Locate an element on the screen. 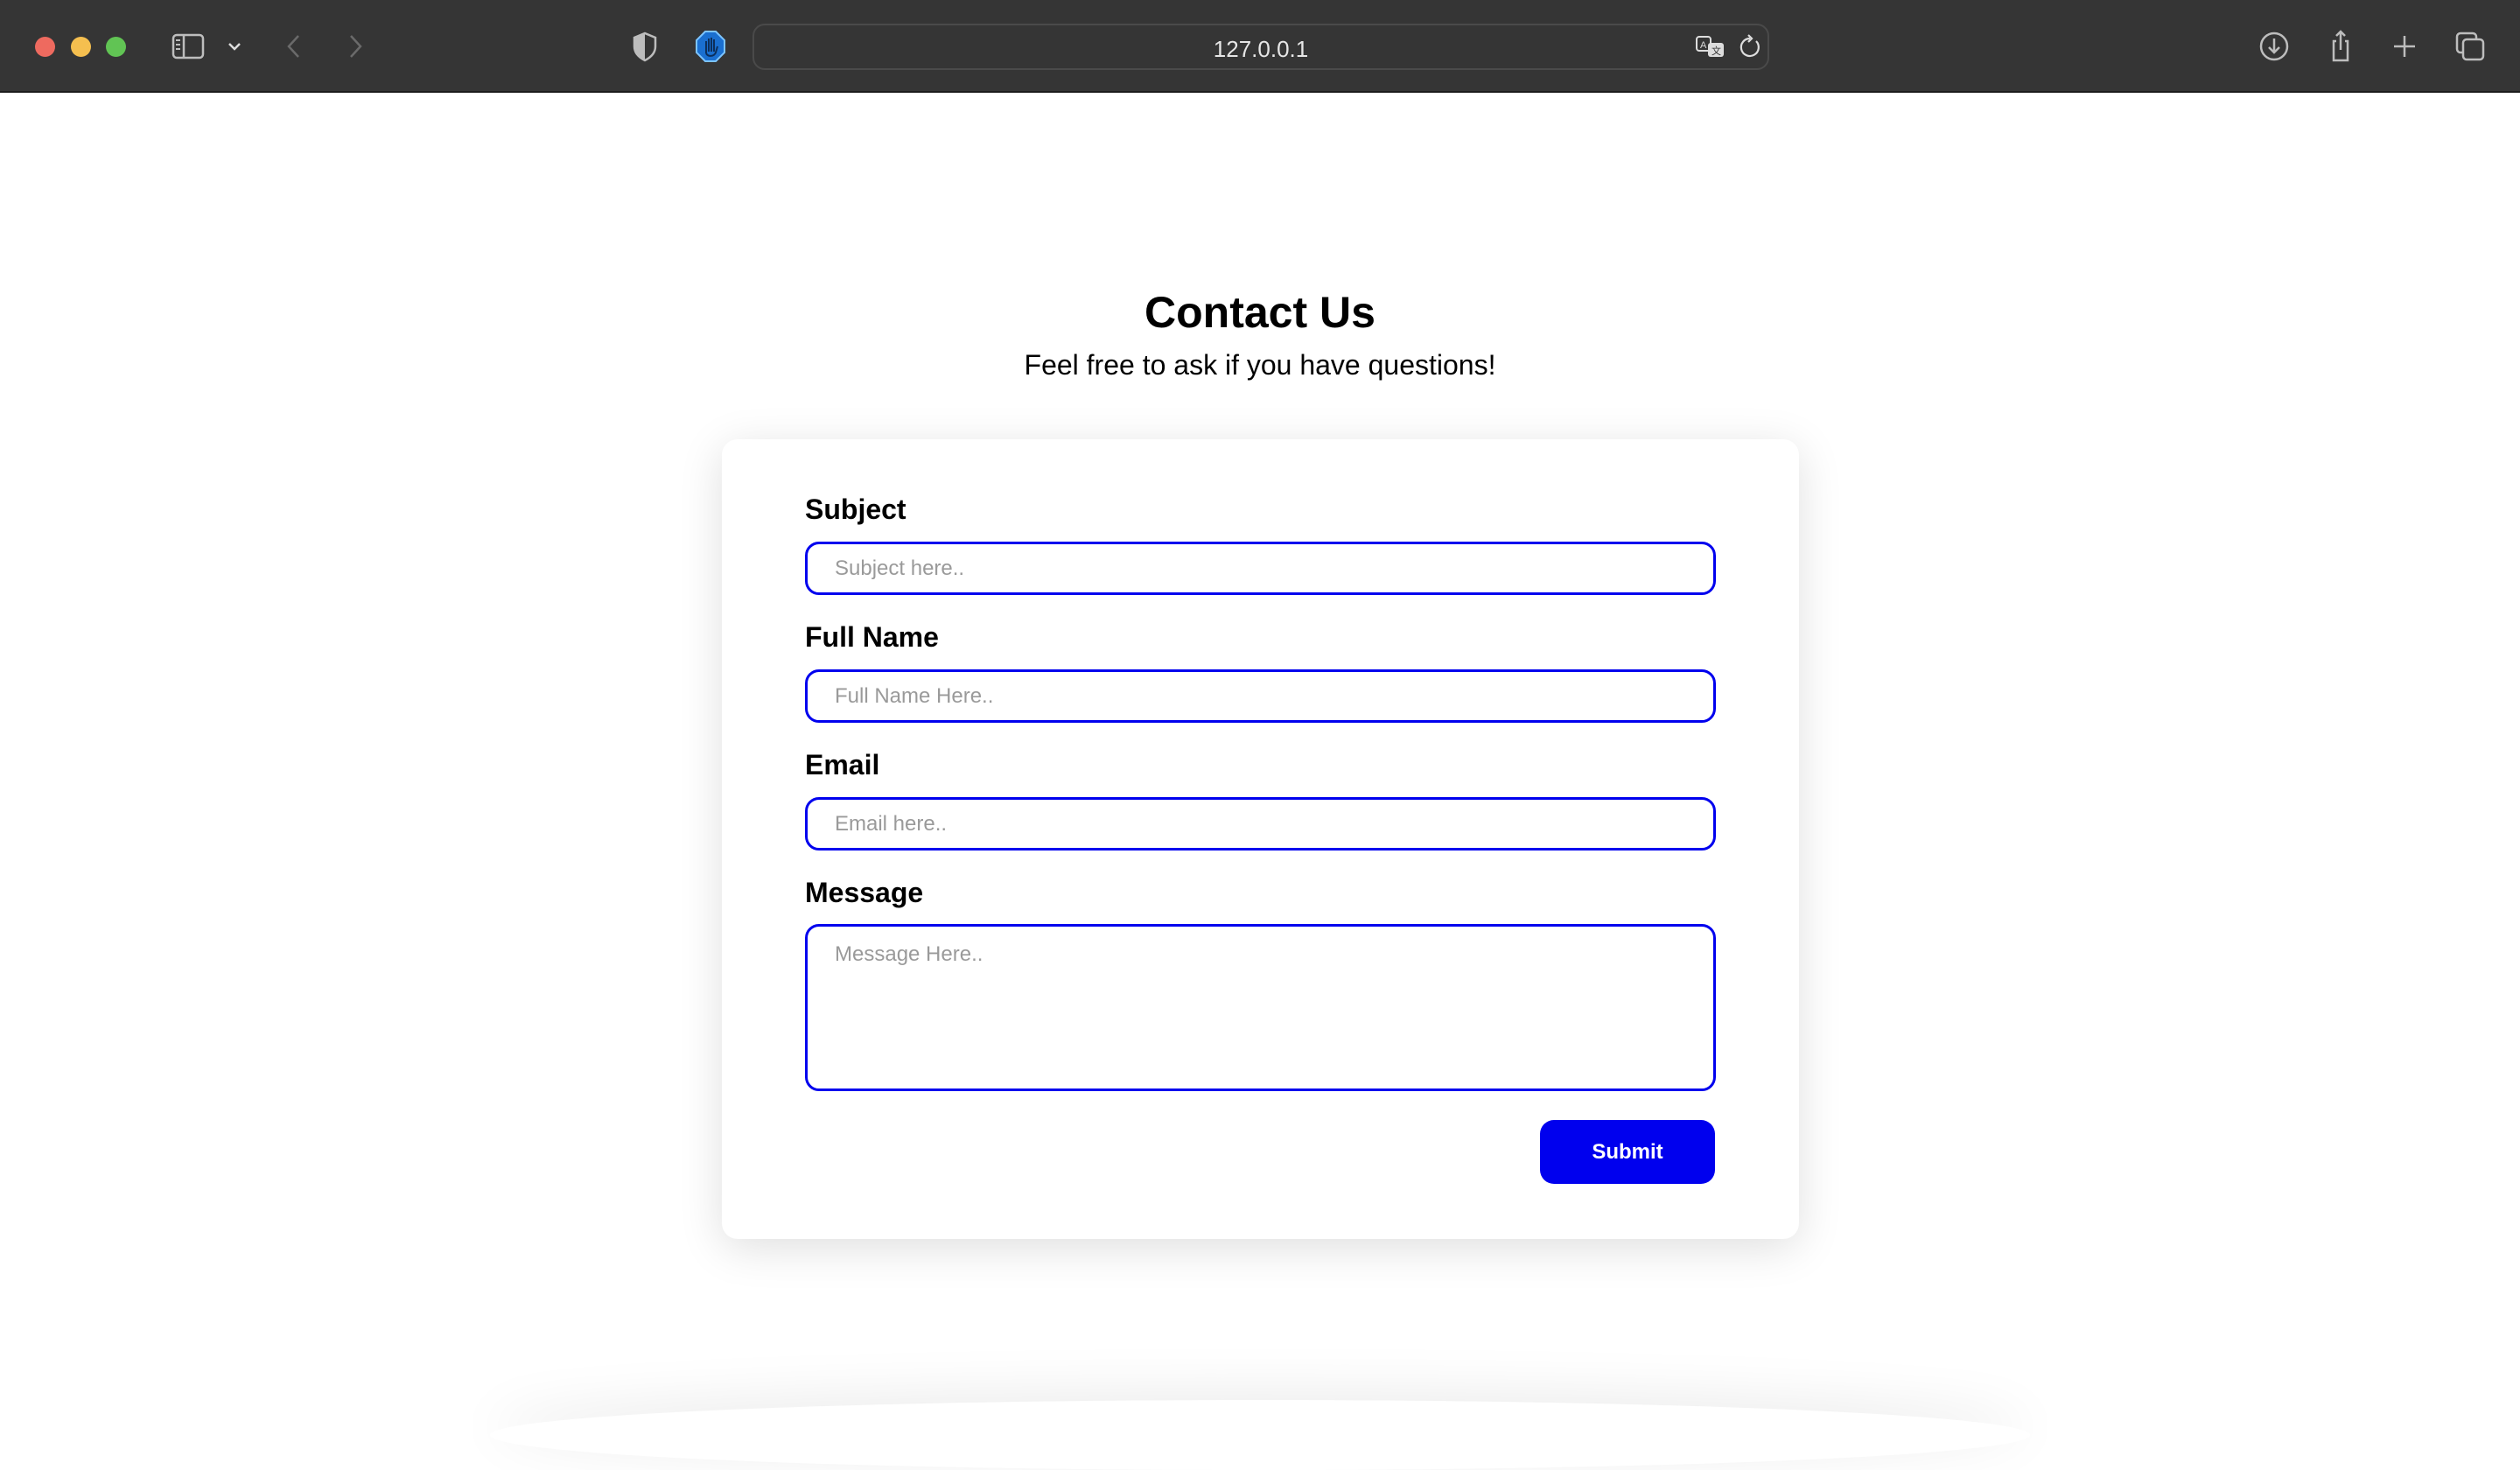 This screenshot has height=1470, width=2520. submit-button: Submit is located at coordinates (1627, 1152).